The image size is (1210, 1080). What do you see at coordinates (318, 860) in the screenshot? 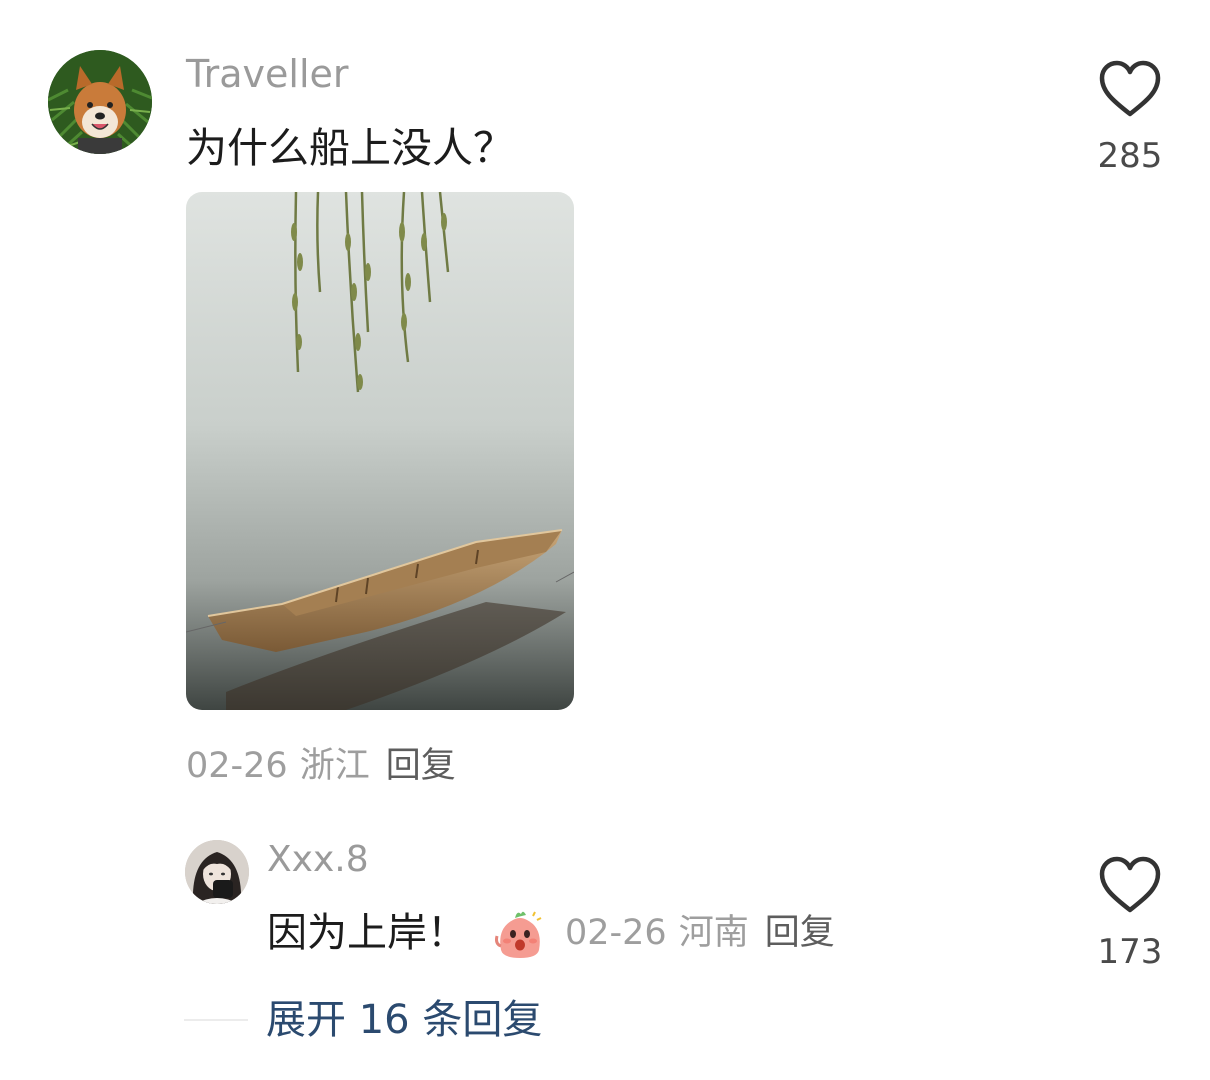
I see `username: Xxx.8` at bounding box center [318, 860].